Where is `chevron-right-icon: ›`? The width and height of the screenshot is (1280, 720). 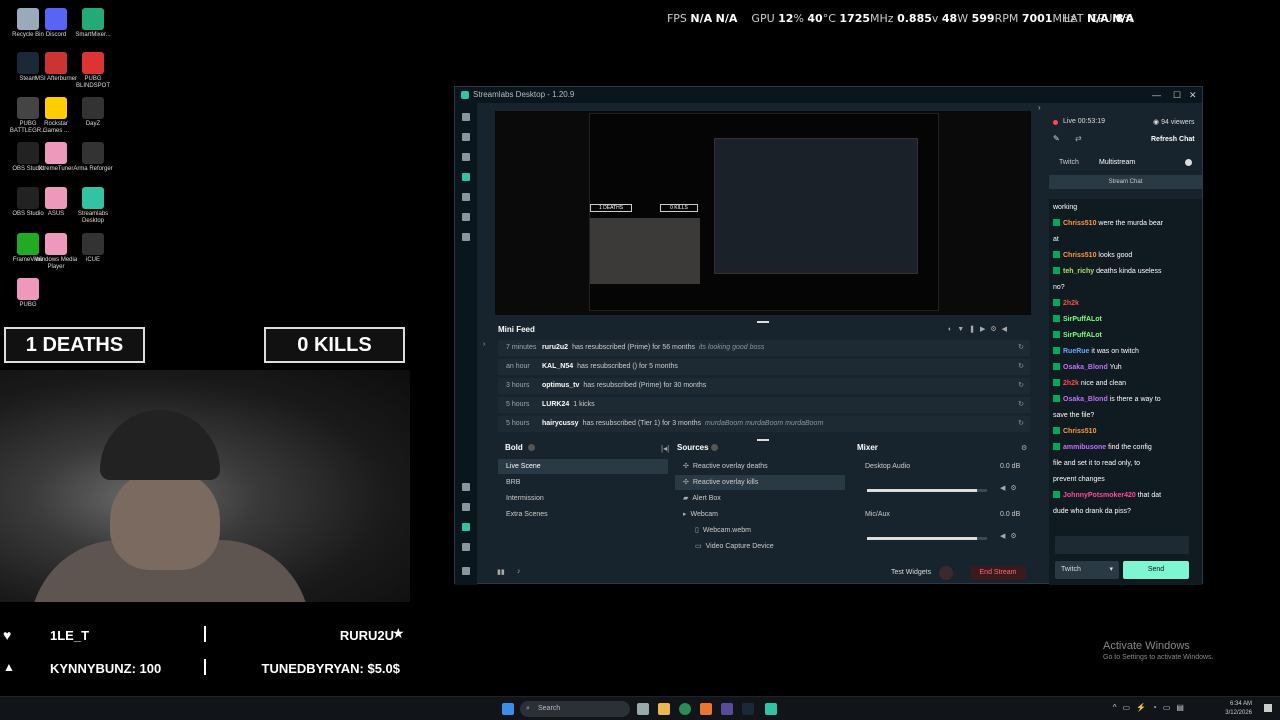 chevron-right-icon: › is located at coordinates (484, 344).